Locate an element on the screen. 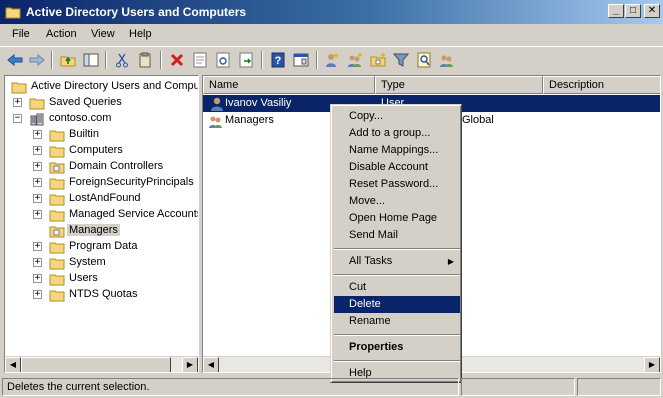  cell-name: Managers is located at coordinates (249, 120).